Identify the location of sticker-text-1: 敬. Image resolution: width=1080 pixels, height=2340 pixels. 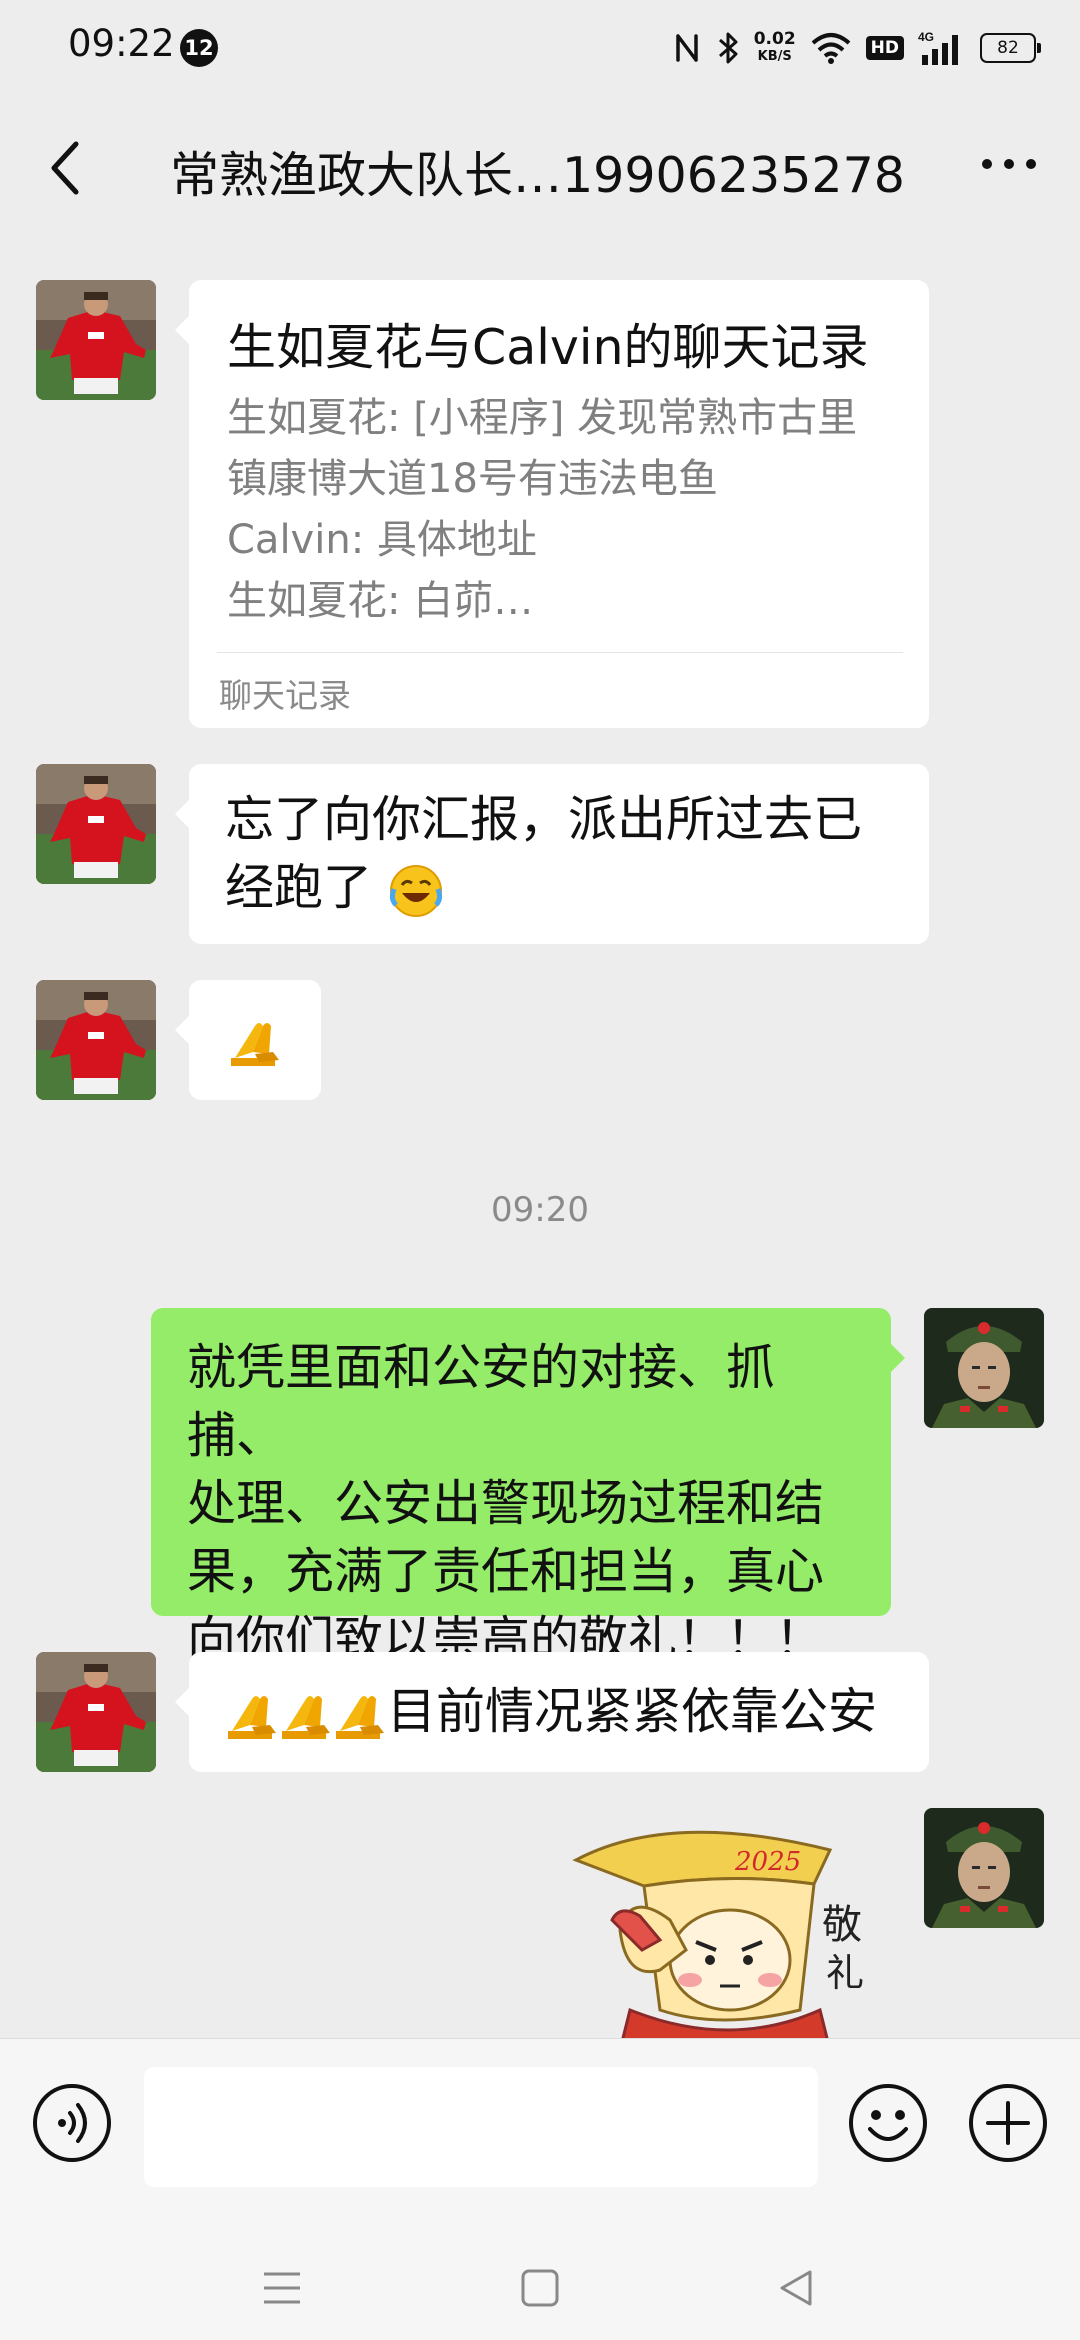
(842, 1925).